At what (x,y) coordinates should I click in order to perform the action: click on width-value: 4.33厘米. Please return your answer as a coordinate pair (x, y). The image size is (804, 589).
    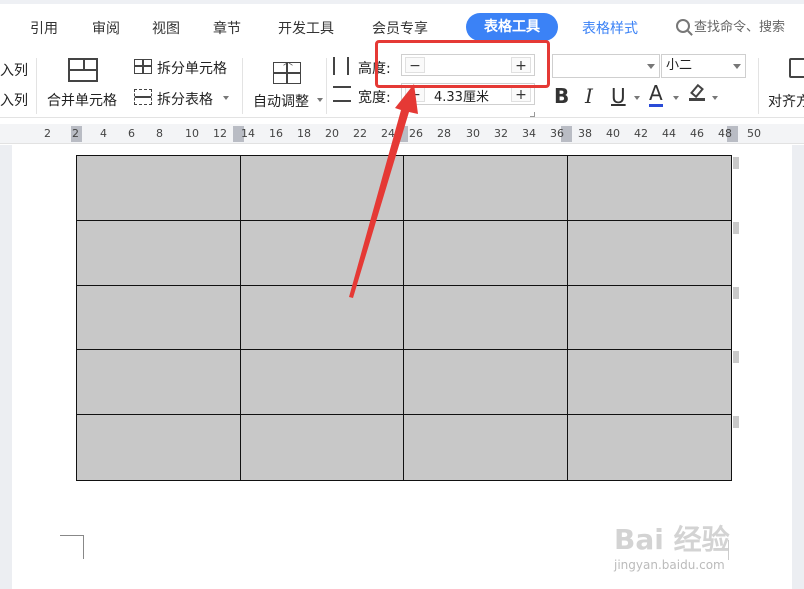
    Looking at the image, I should click on (461, 95).